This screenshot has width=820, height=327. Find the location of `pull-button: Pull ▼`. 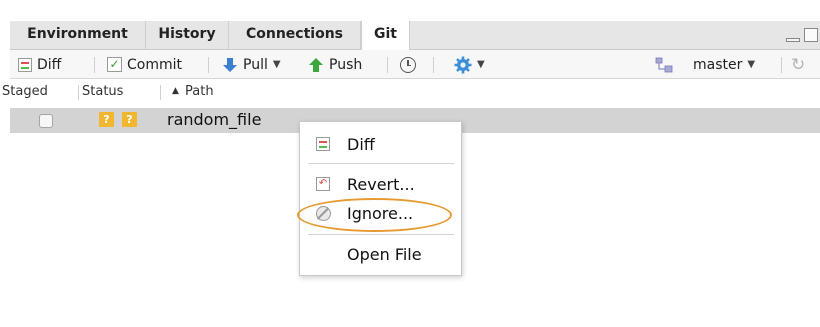

pull-button: Pull ▼ is located at coordinates (251, 64).